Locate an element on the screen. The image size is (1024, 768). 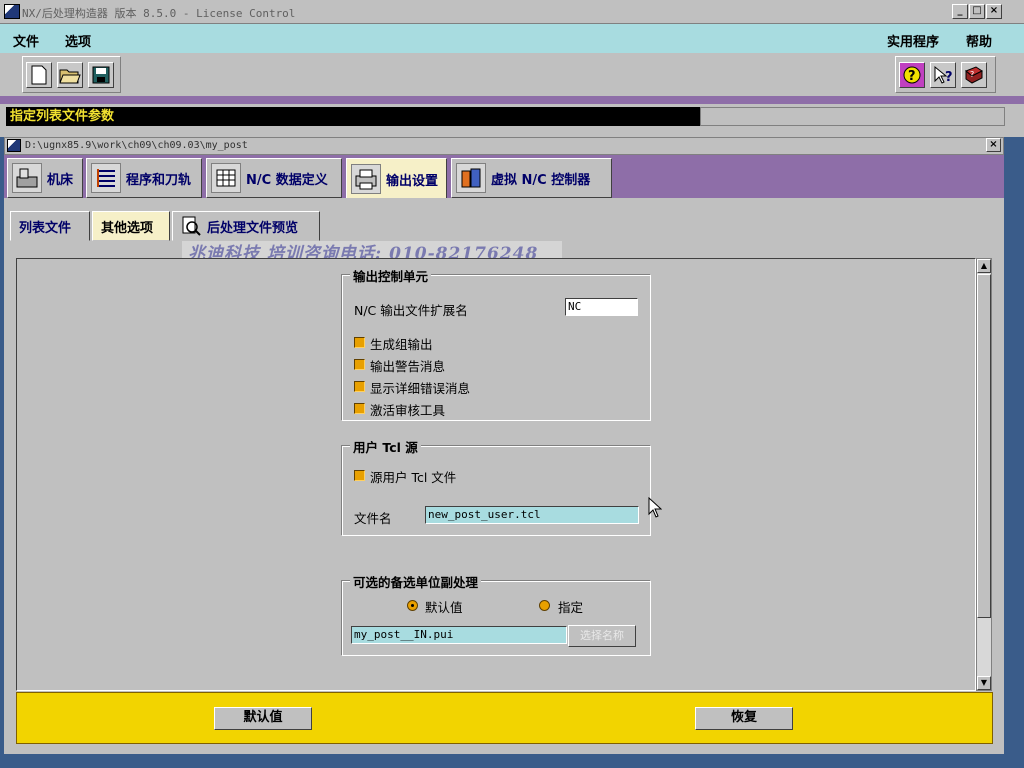
context-help-icon: ? is located at coordinates (943, 75).